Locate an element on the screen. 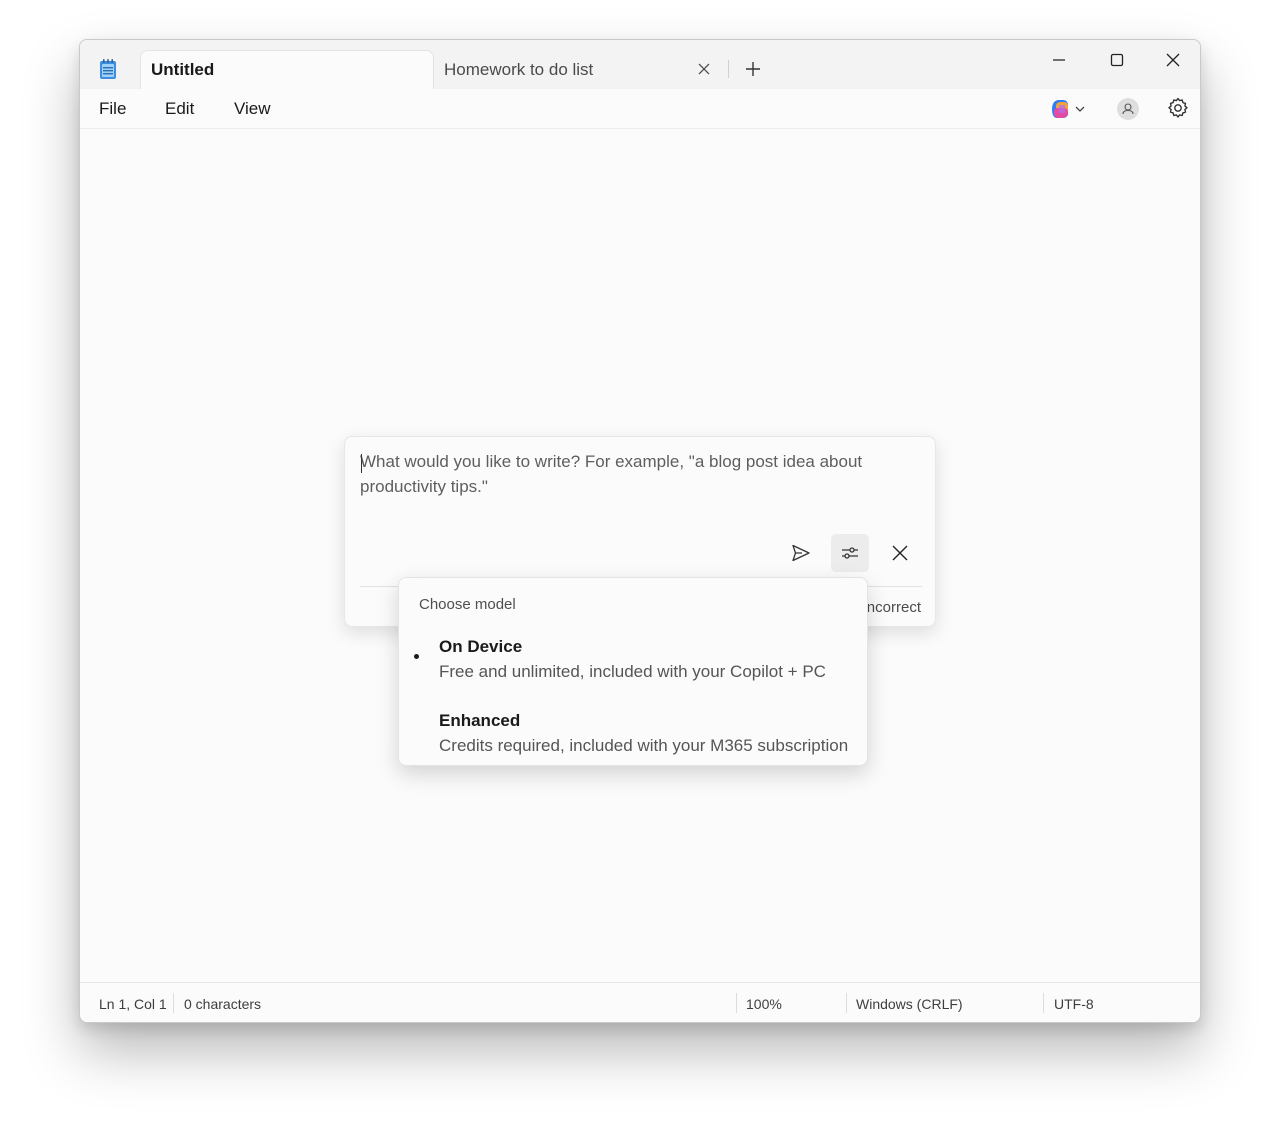 This screenshot has width=1280, height=1142. zoom-level: 100% is located at coordinates (764, 1004).